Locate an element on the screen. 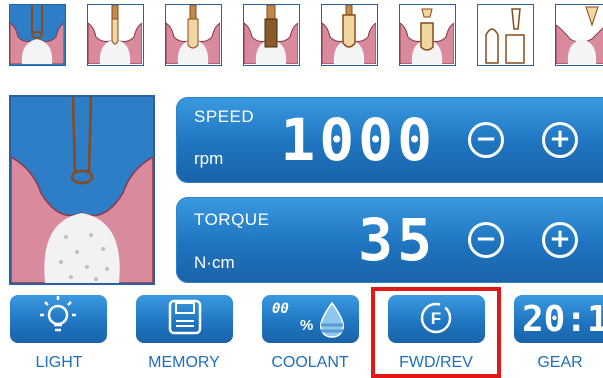 This screenshot has height=378, width=603. step-4-tap is located at coordinates (271, 35).